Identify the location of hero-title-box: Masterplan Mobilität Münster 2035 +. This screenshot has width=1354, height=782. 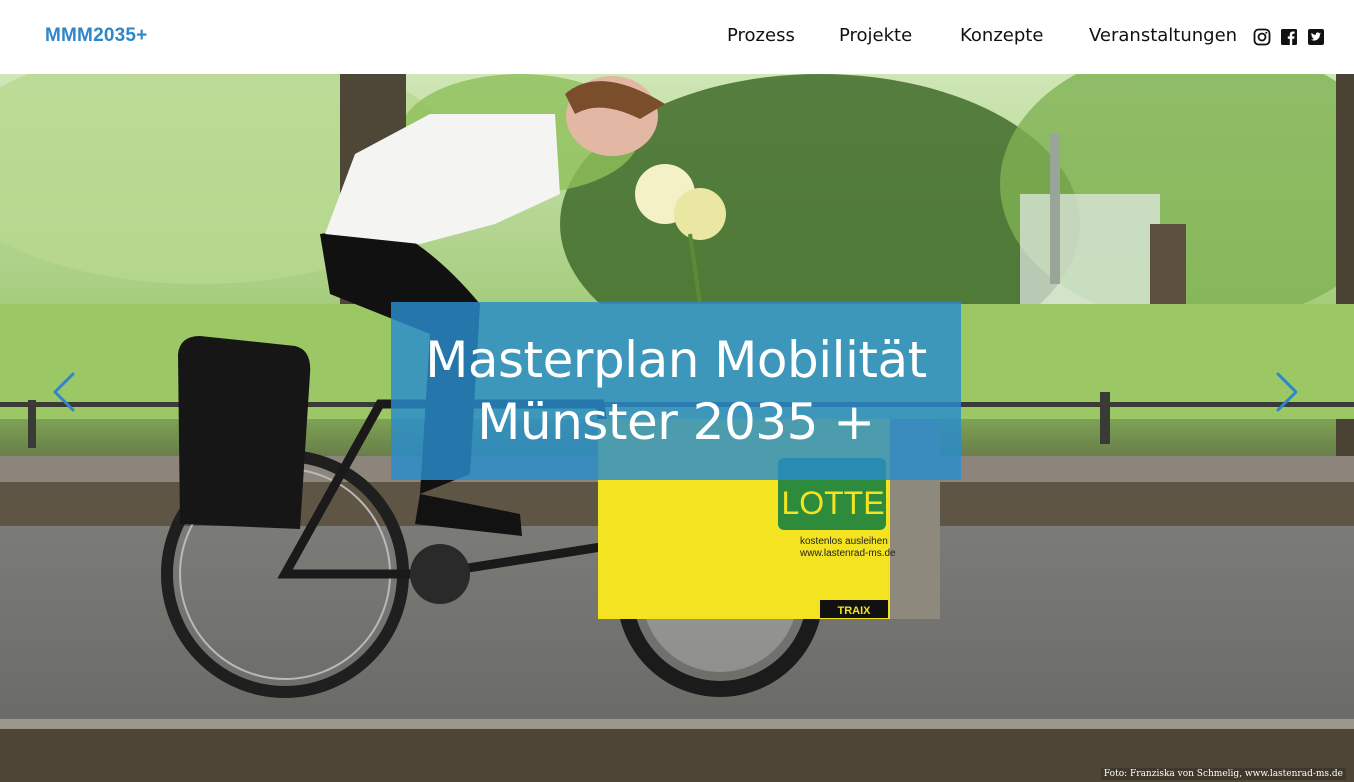
(676, 391).